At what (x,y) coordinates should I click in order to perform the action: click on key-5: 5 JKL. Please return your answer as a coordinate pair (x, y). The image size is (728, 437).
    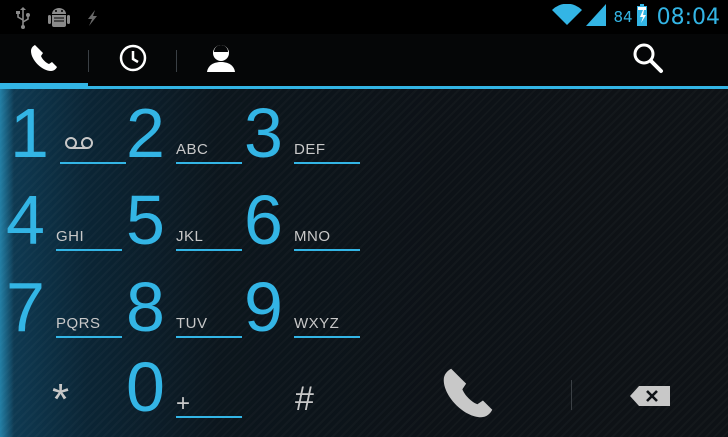
    Looking at the image, I should click on (183, 226).